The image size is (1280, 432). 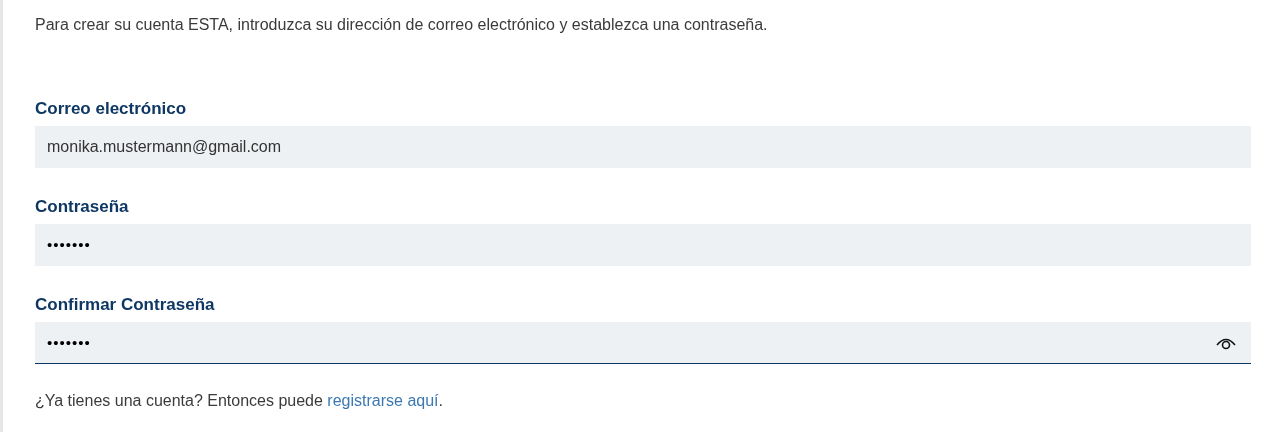 I want to click on field-label: Confirmar Contraseña, so click(x=125, y=305).